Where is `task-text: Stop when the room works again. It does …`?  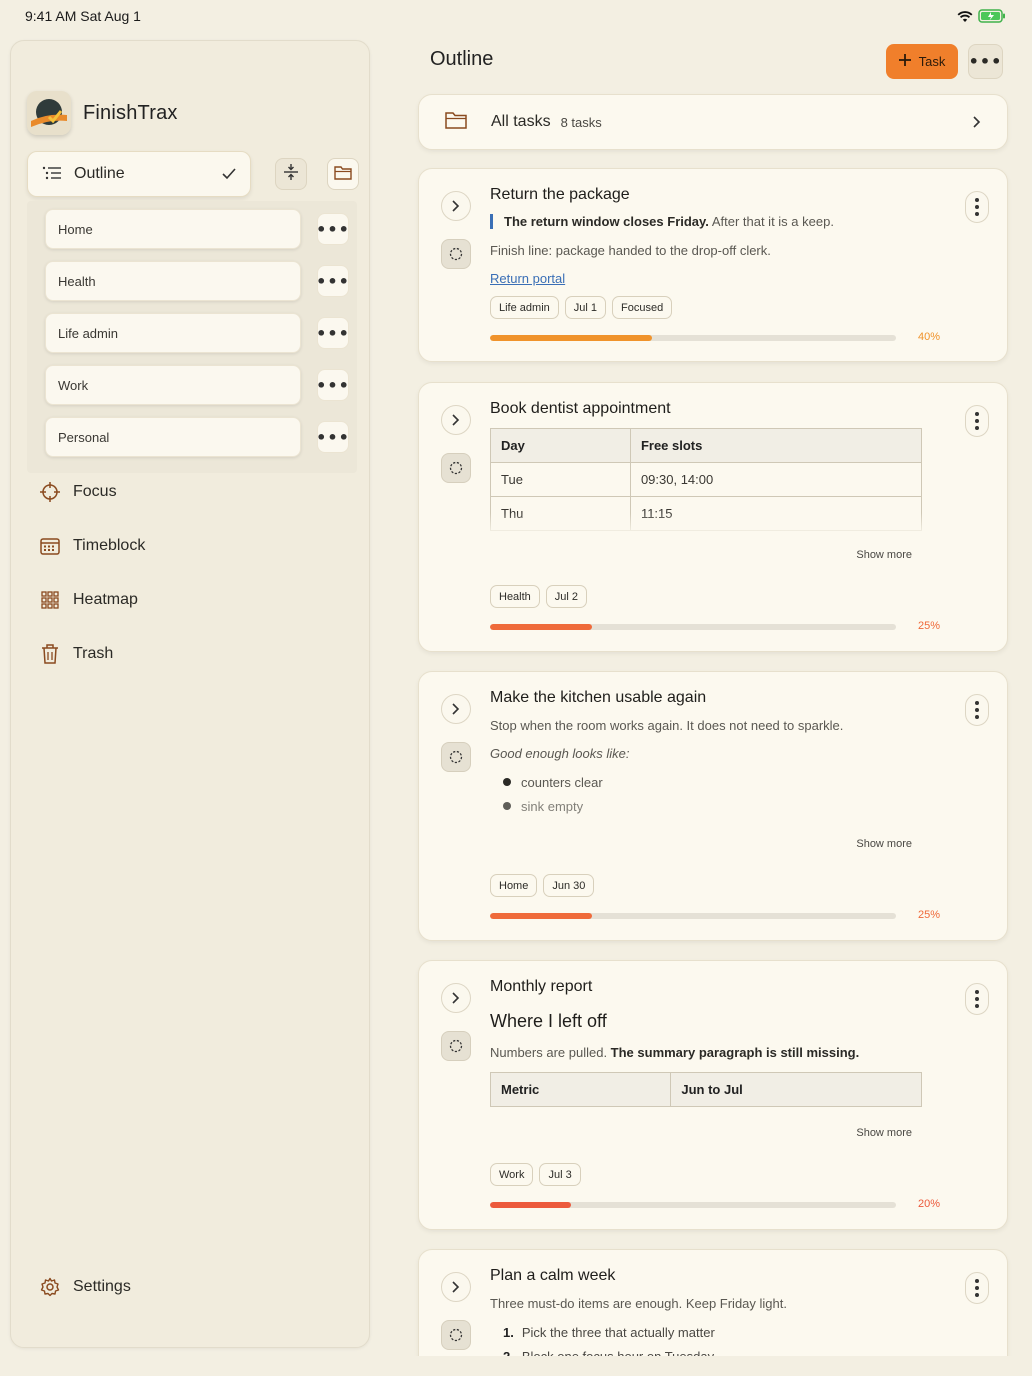 task-text: Stop when the room works again. It does … is located at coordinates (667, 725).